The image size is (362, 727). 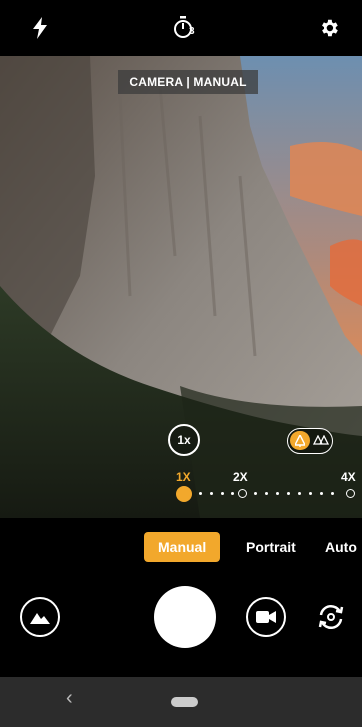 I want to click on gallery-icon, so click(x=40, y=617).